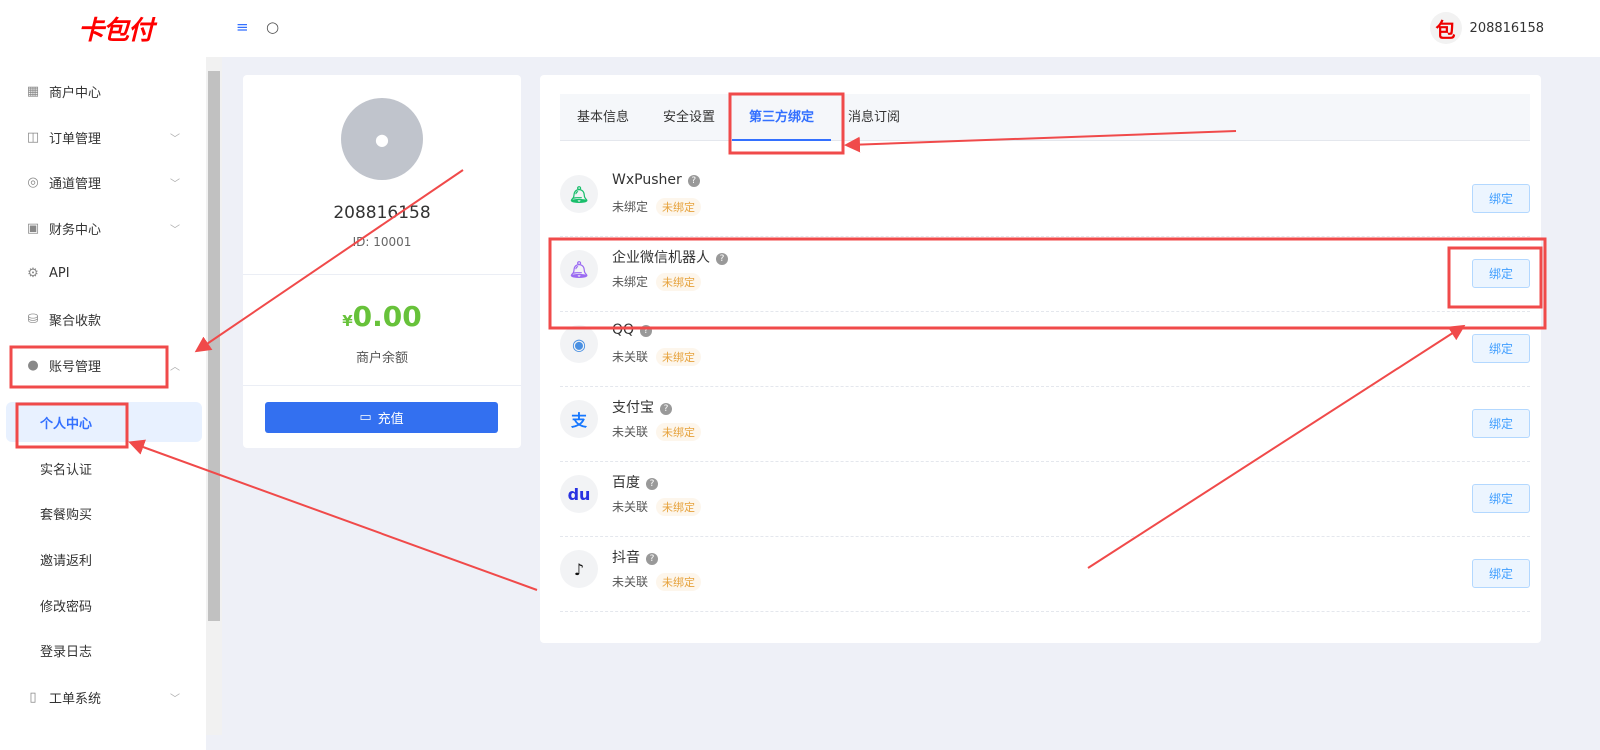 The height and width of the screenshot is (750, 1600). Describe the element at coordinates (626, 558) in the screenshot. I see `binding-name-text: 抖音` at that location.